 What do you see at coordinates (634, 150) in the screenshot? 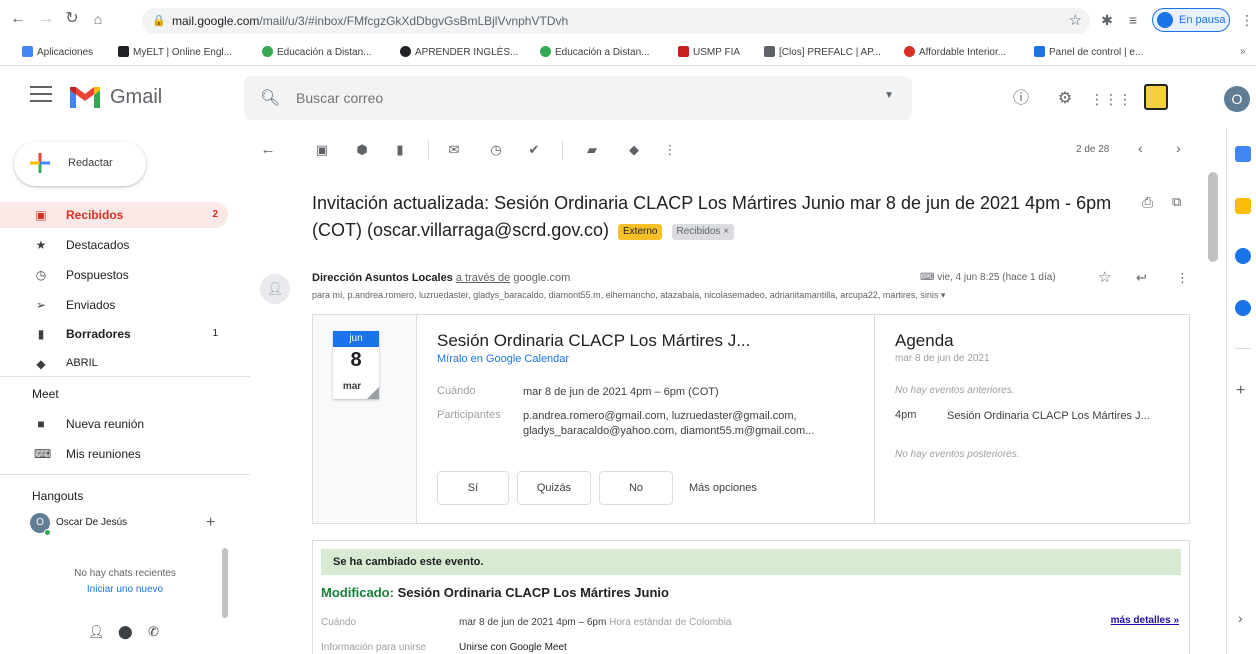
I see `label-tag-icon: ◆` at bounding box center [634, 150].